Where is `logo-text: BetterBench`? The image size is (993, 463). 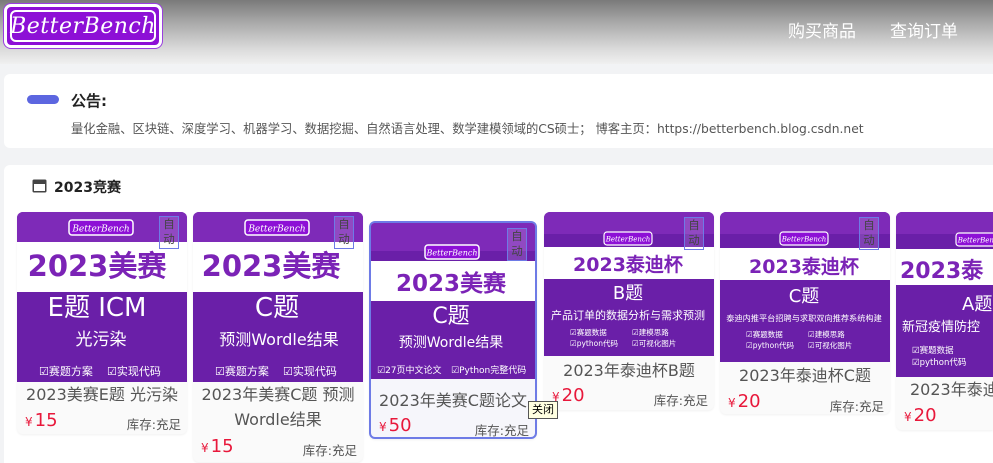 logo-text: BetterBench is located at coordinates (83, 26).